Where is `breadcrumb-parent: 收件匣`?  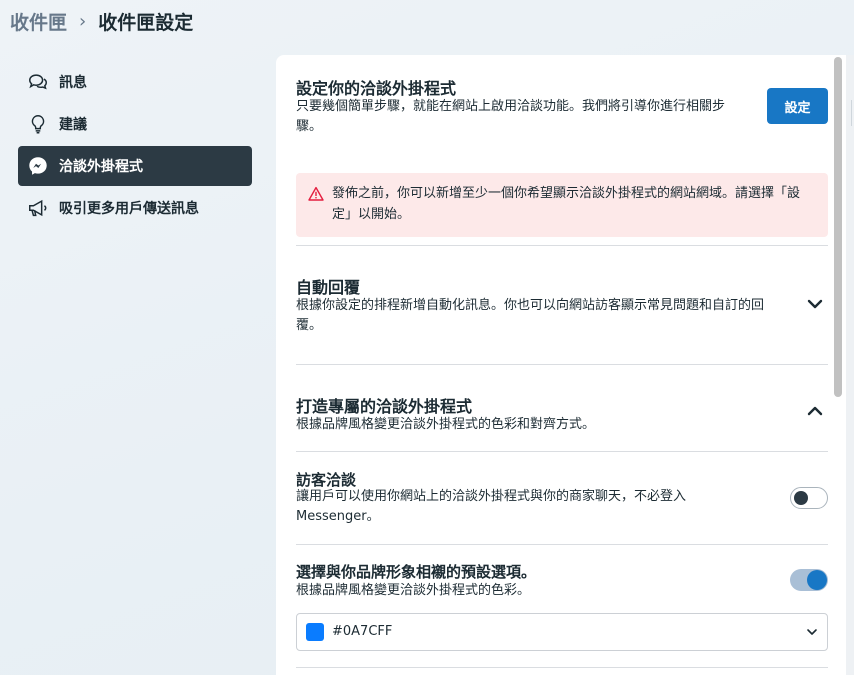
breadcrumb-parent: 收件匣 is located at coordinates (38, 21).